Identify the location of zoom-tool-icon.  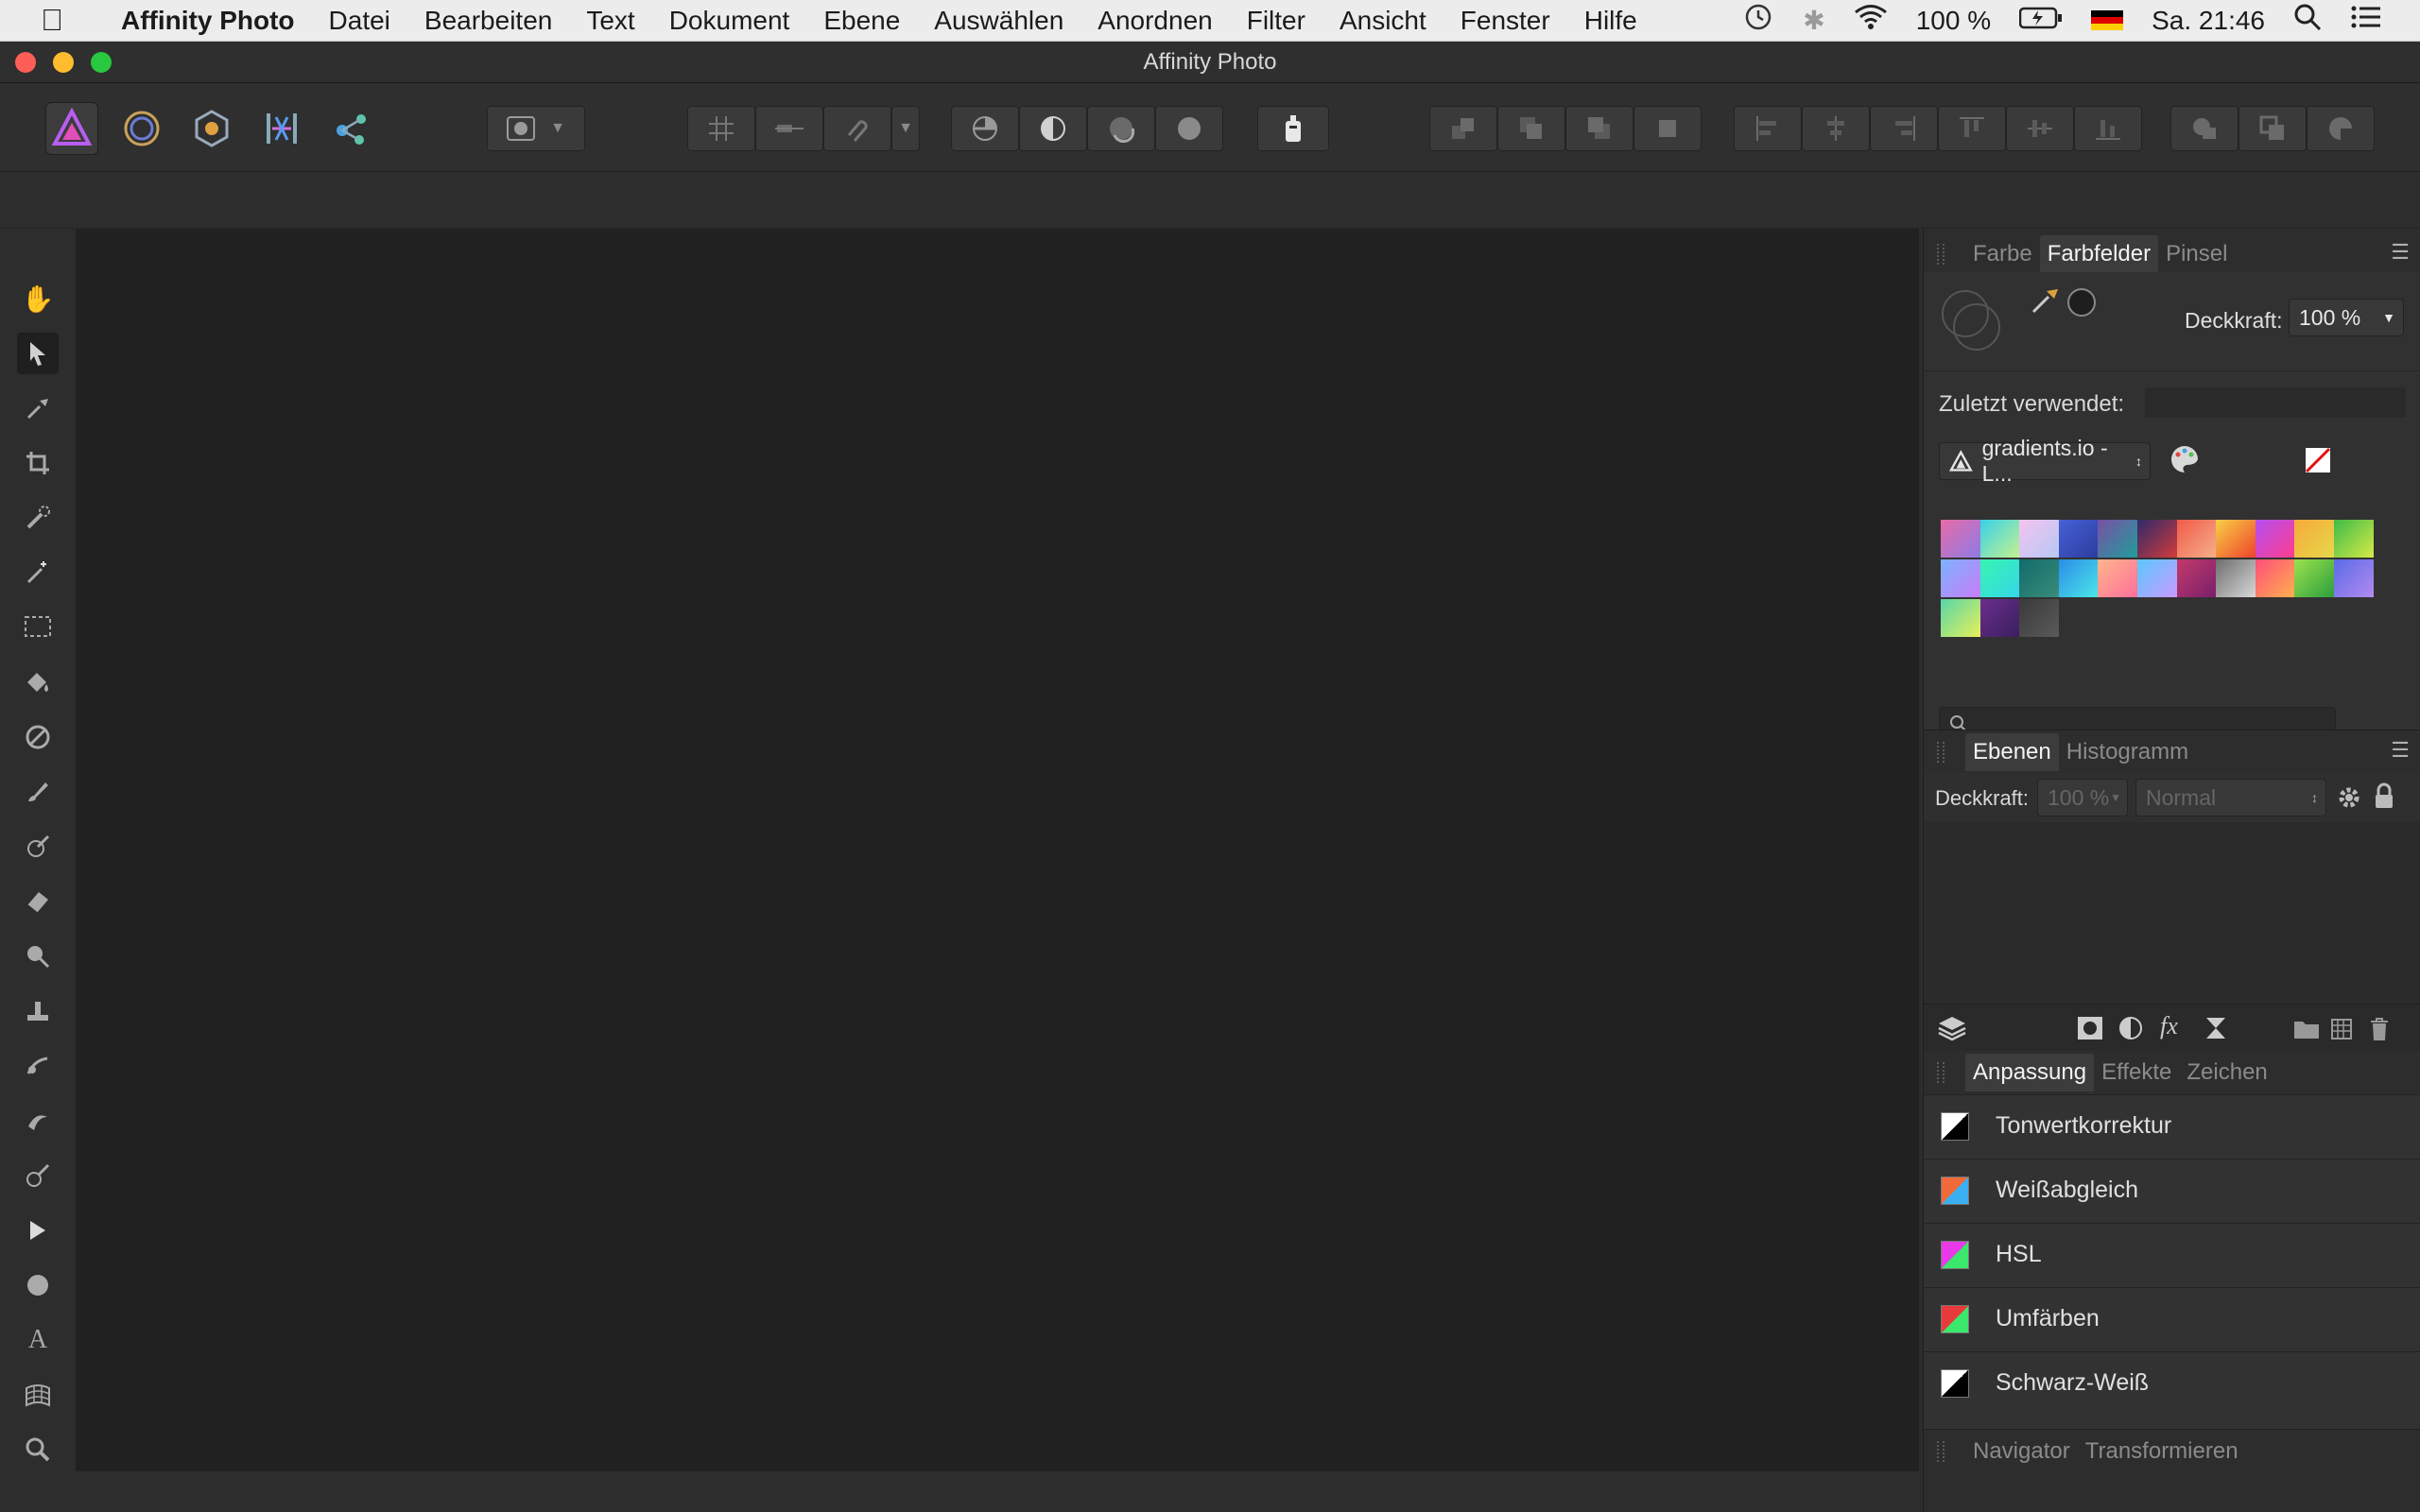
(38, 1449).